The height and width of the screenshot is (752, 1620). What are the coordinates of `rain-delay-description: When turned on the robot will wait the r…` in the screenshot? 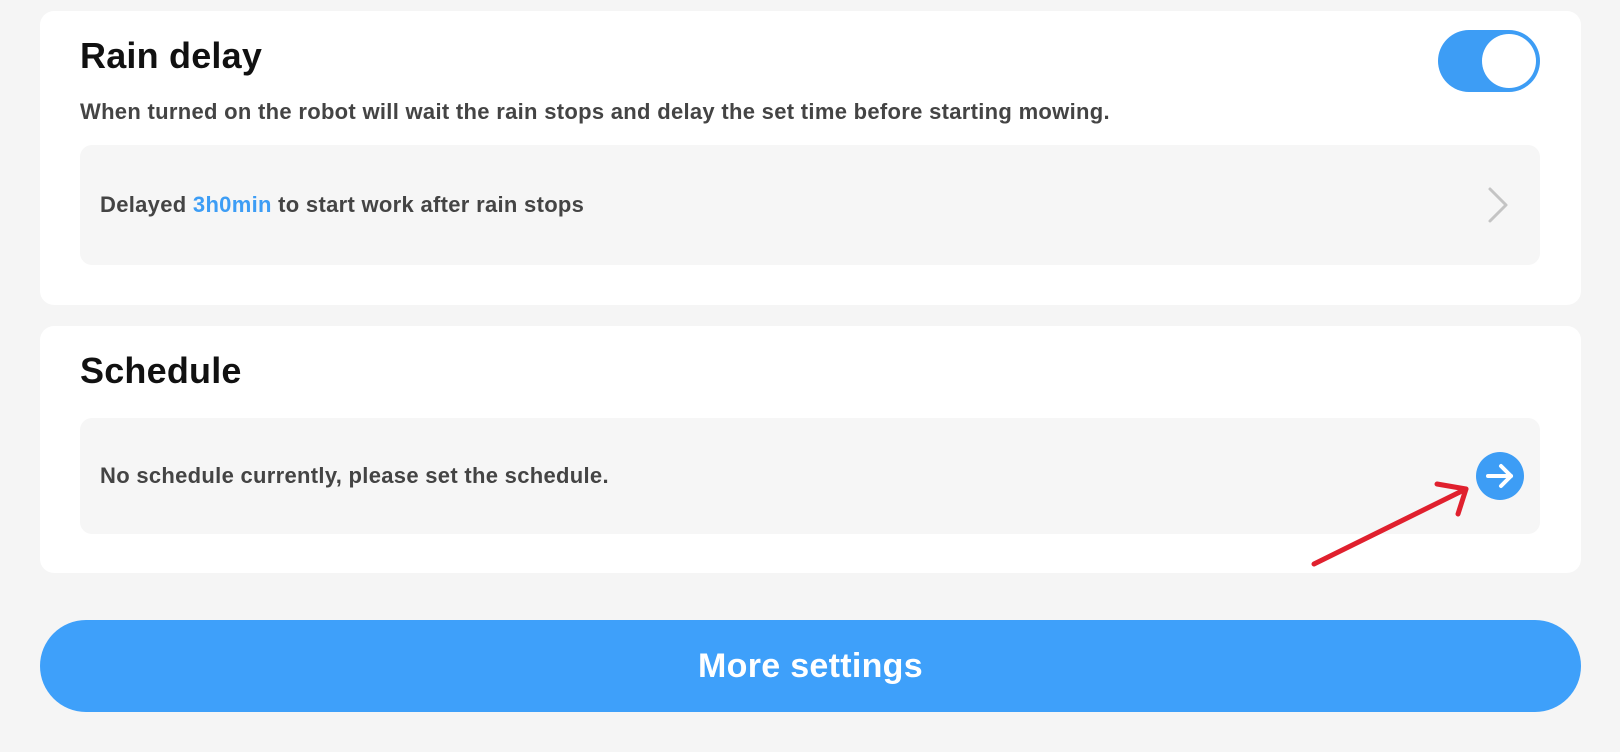 It's located at (595, 111).